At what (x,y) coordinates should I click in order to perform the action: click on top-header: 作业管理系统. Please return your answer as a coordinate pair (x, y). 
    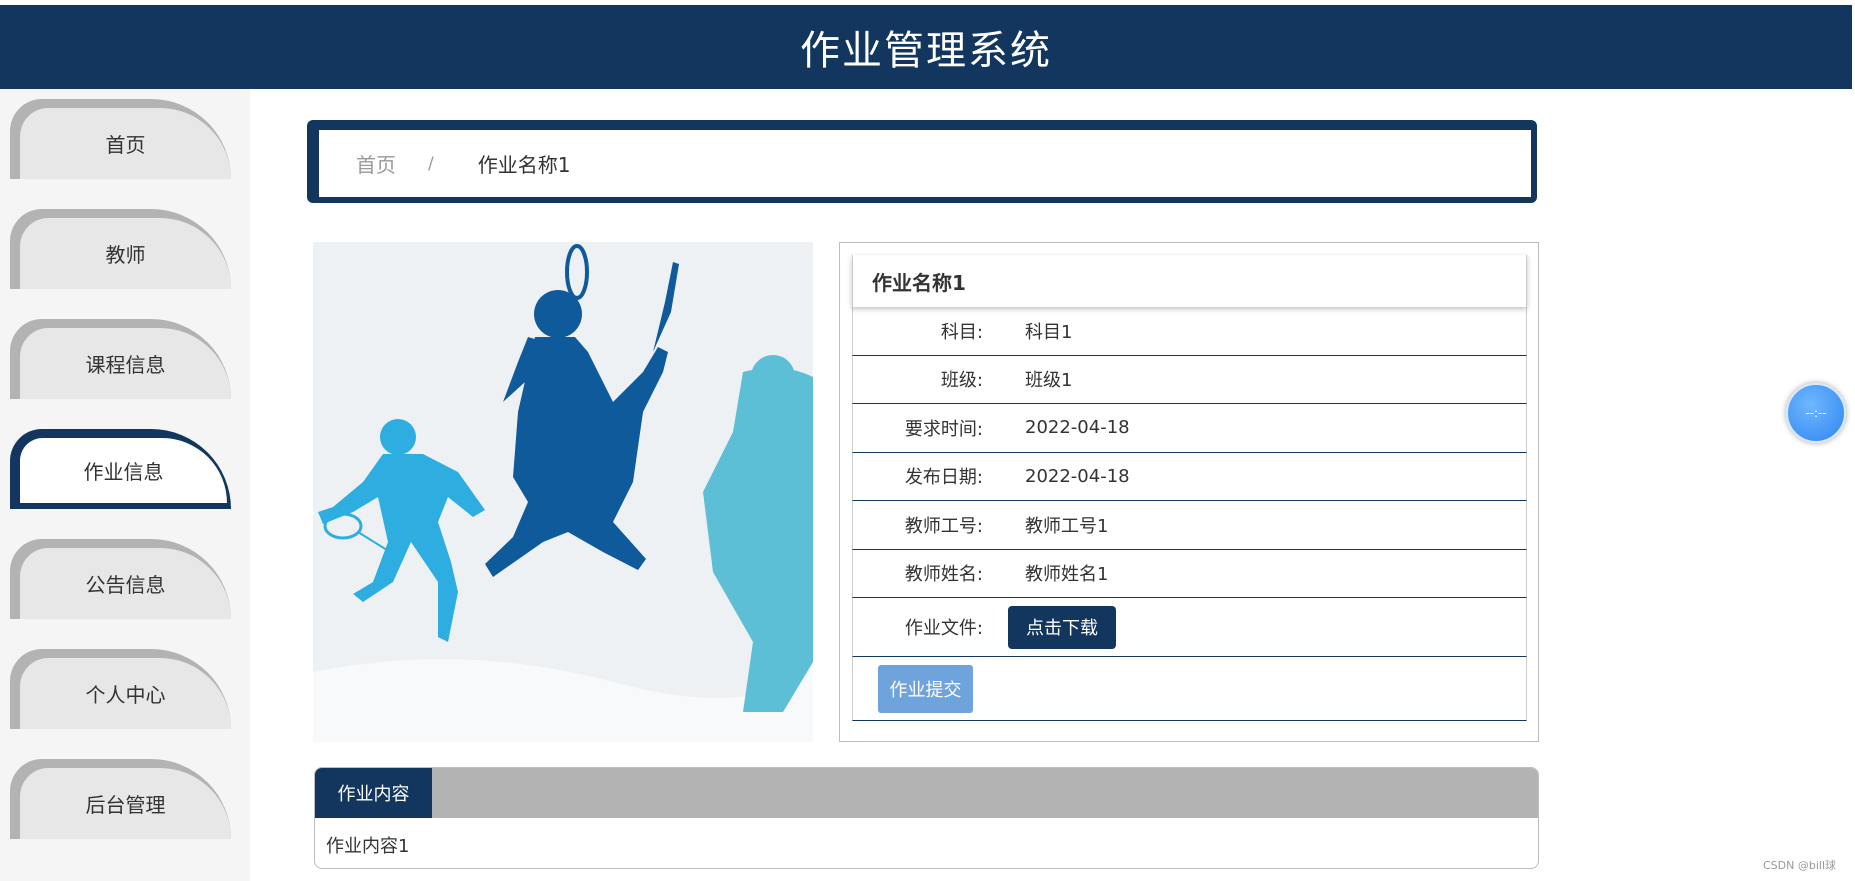
    Looking at the image, I should click on (926, 47).